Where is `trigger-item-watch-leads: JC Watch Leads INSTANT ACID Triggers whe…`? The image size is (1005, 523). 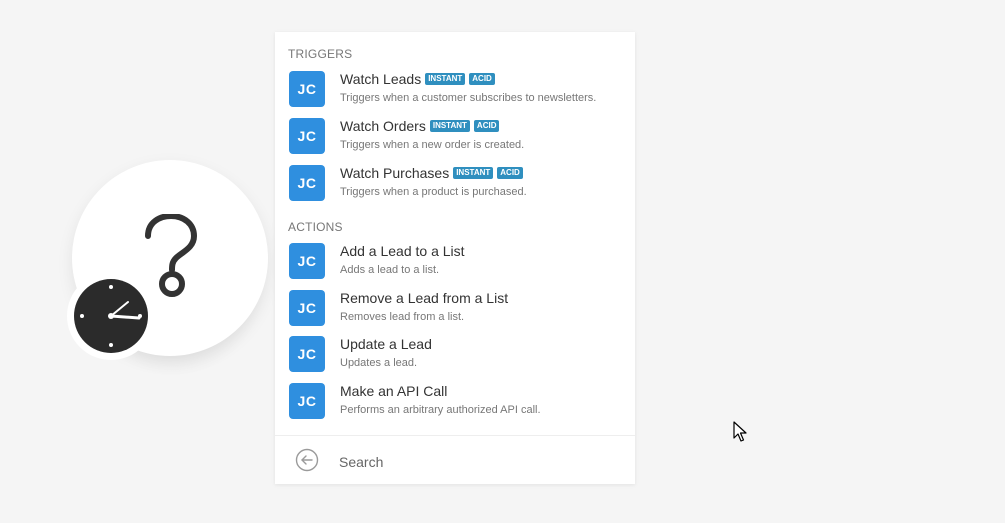 trigger-item-watch-leads: JC Watch Leads INSTANT ACID Triggers whe… is located at coordinates (459, 90).